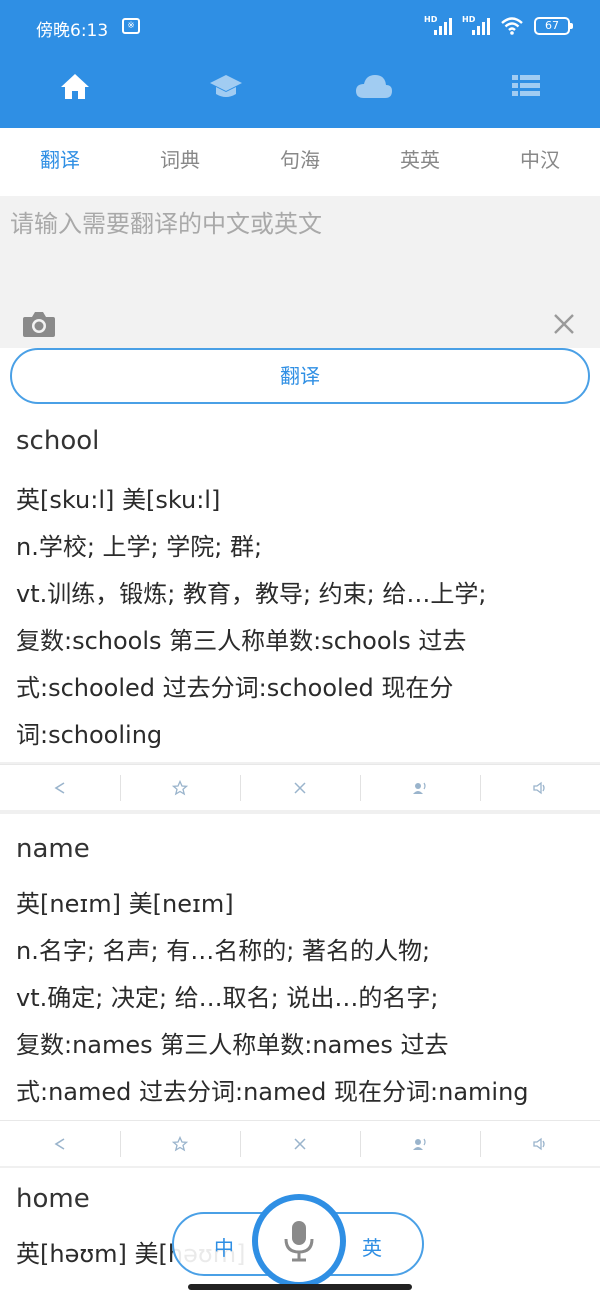 The height and width of the screenshot is (1301, 600). Describe the element at coordinates (125, 904) in the screenshot. I see `result-phonetic: 英[neɪm] 美[neɪm]` at that location.